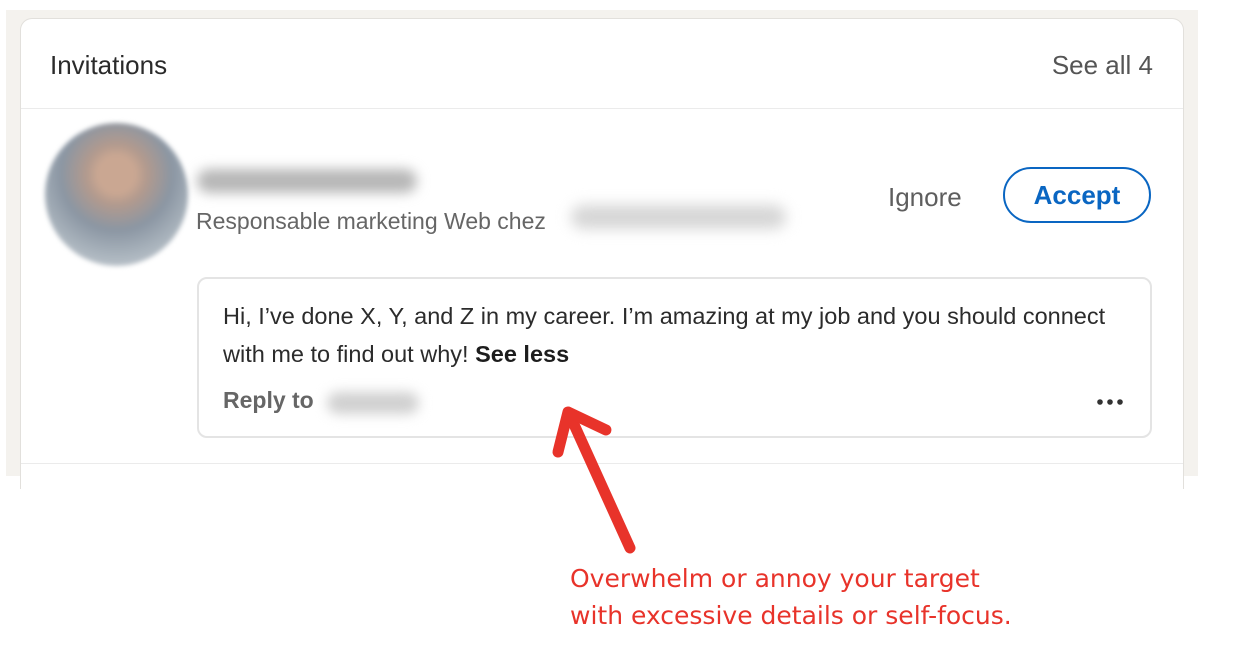 This screenshot has width=1249, height=660. I want to click on sender-name-redacted, so click(307, 181).